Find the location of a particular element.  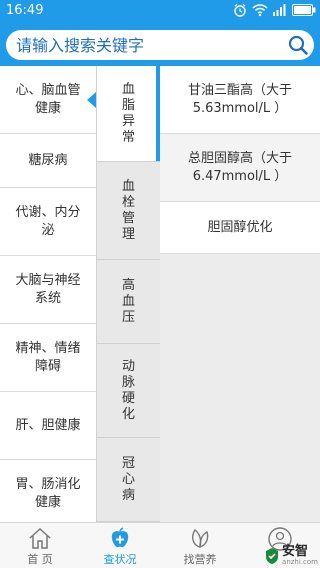

list-item-triglyceride: 甘油三酯高（大于5.63mmol/L ） is located at coordinates (240, 100).